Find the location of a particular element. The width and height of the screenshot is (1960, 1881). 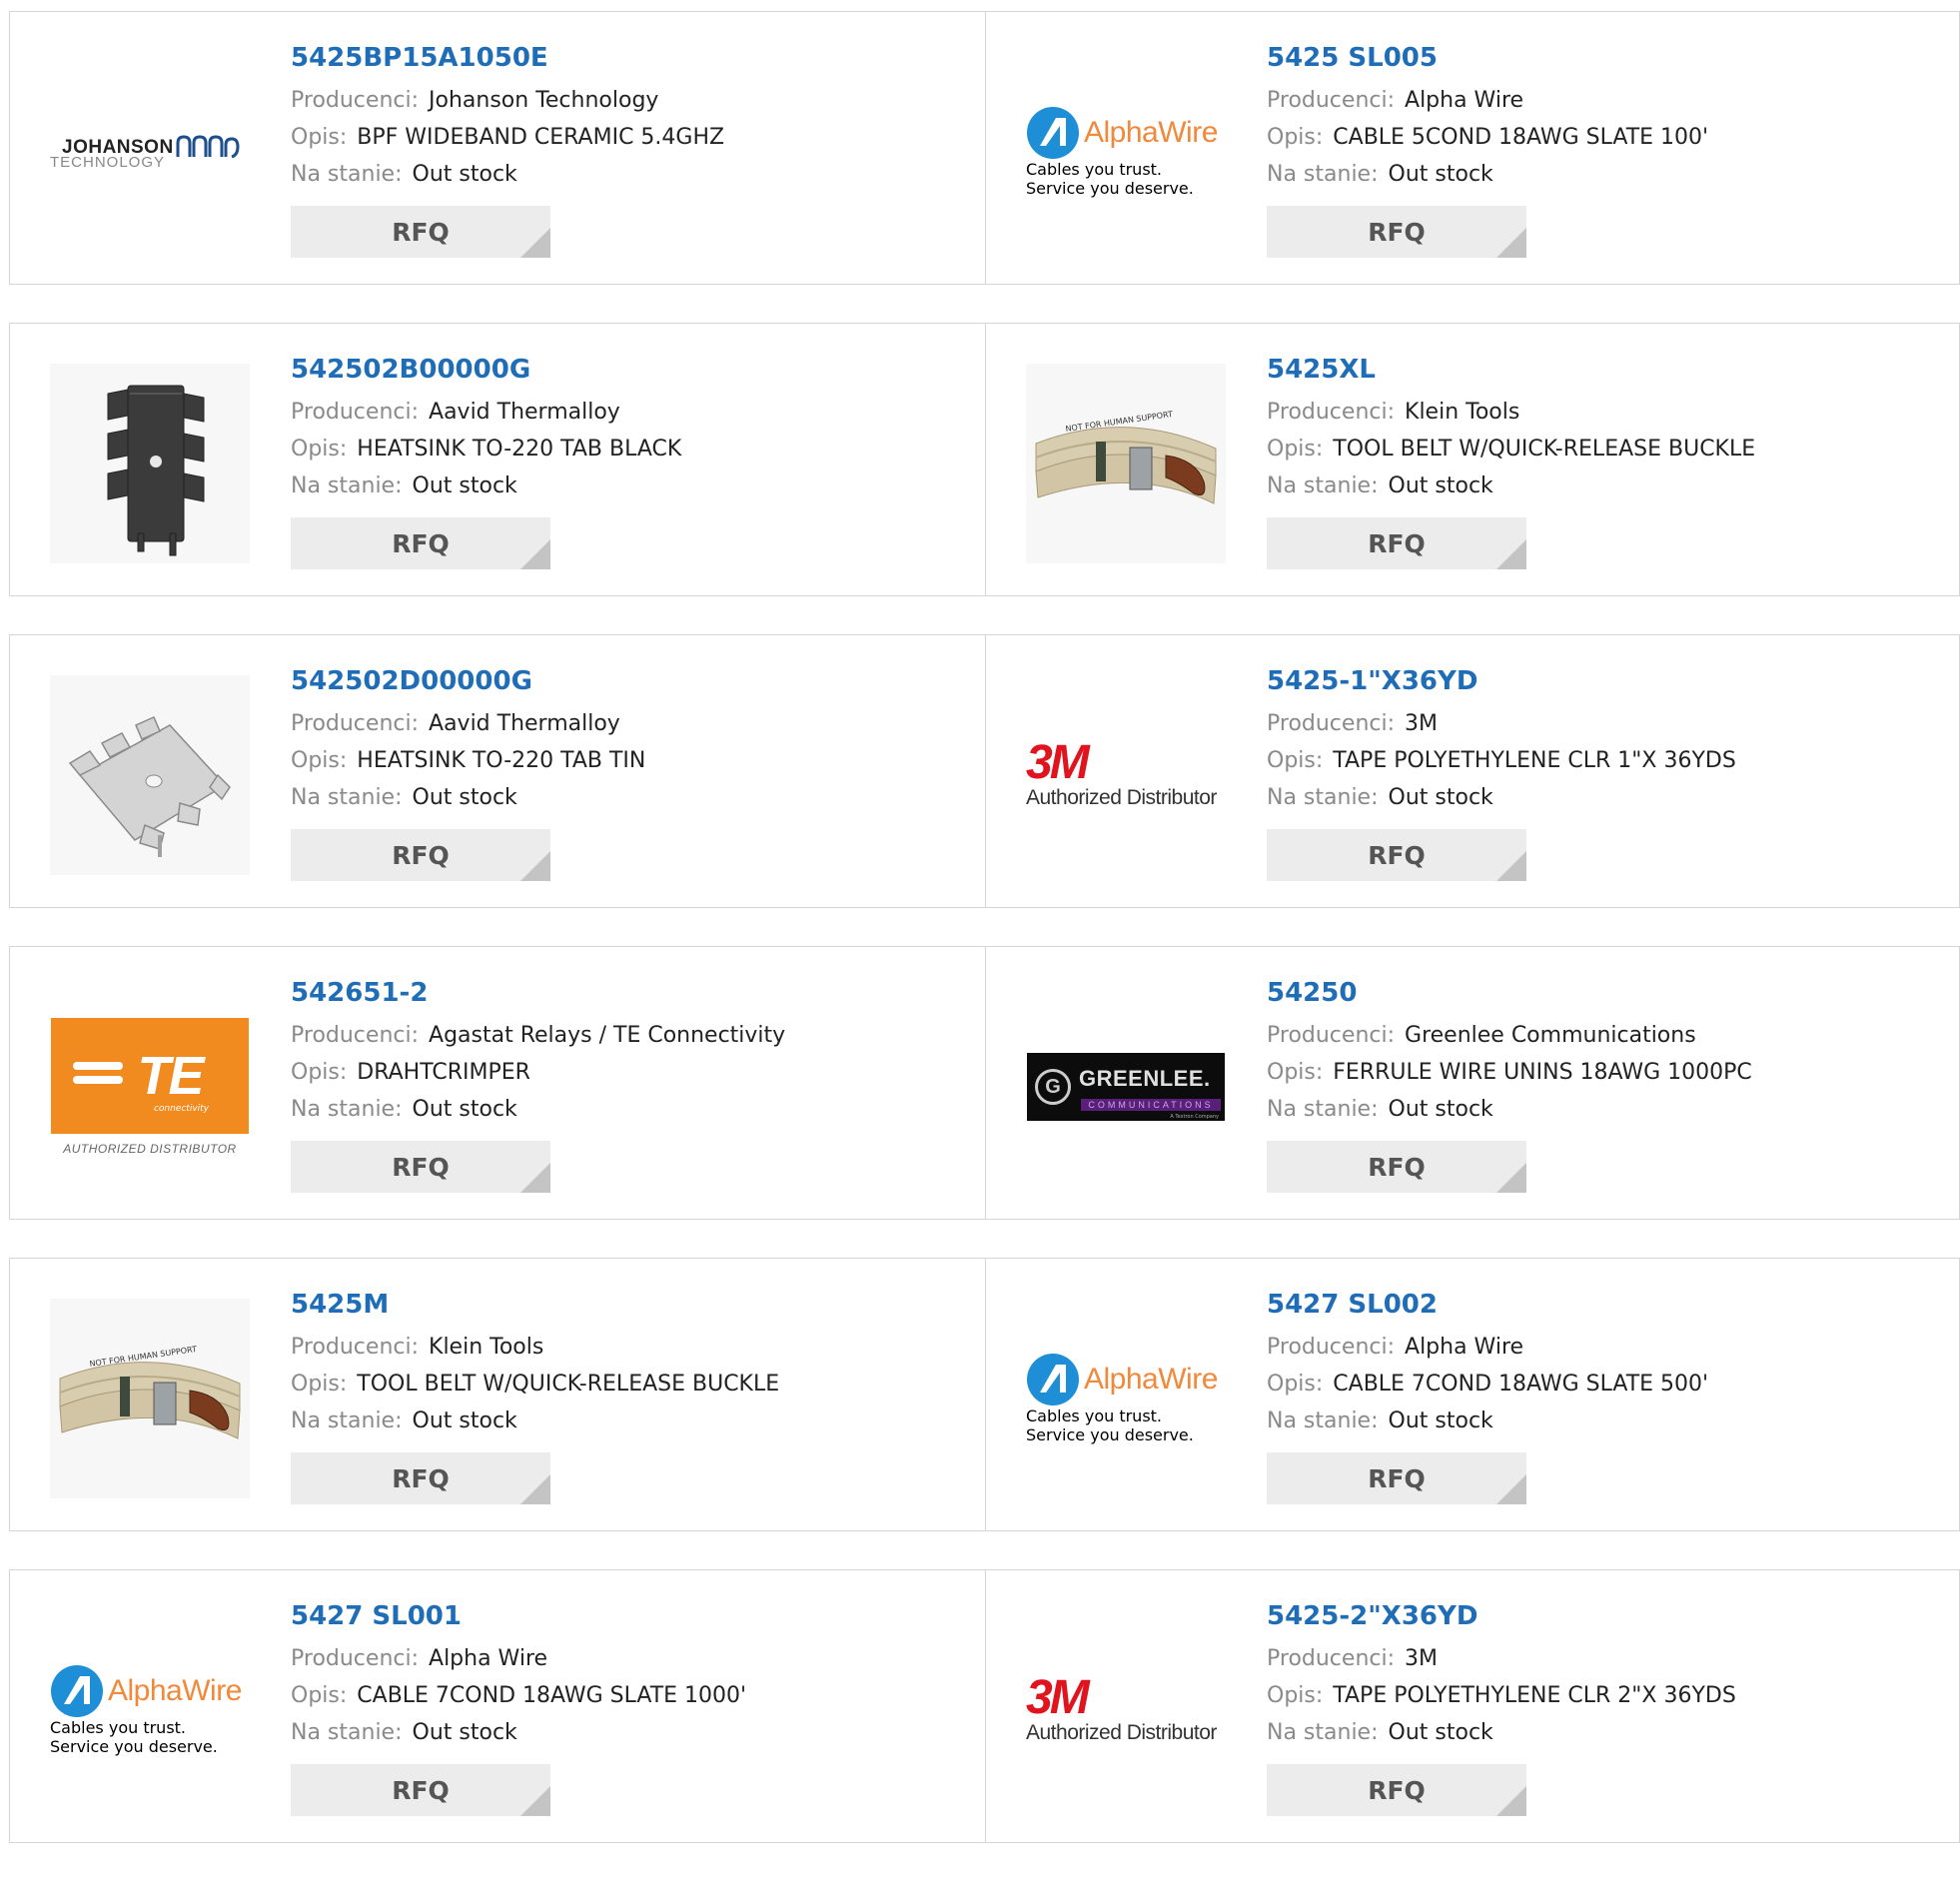

manufacturer-value: Agastat Relays / TE Connectivity is located at coordinates (607, 1035).